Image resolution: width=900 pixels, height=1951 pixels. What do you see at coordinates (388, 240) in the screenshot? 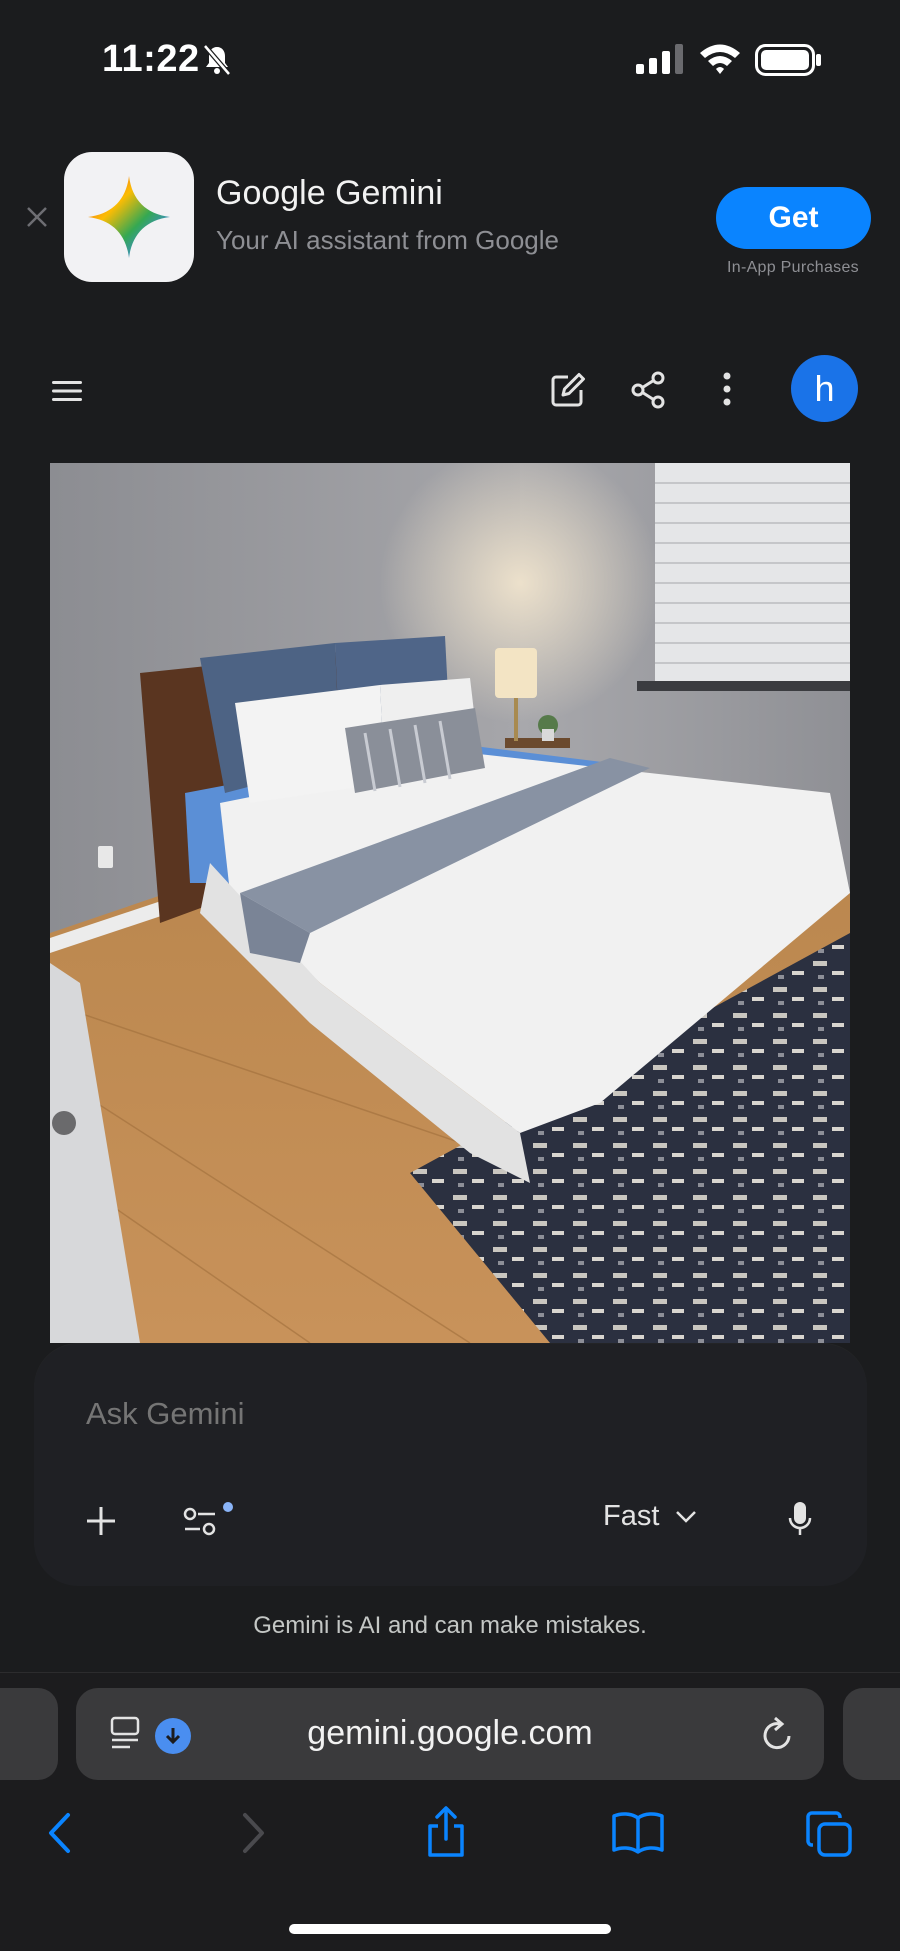
I see `app-subtitle: Your AI assistant from Google` at bounding box center [388, 240].